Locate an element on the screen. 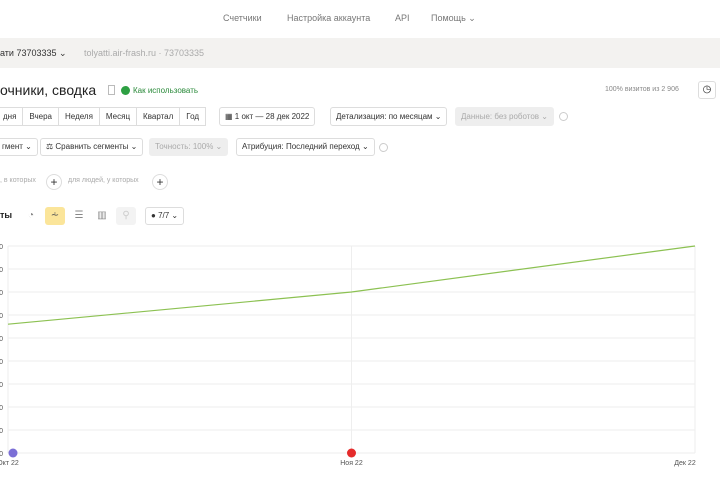  metrics-count: 7/7 is located at coordinates (164, 215).